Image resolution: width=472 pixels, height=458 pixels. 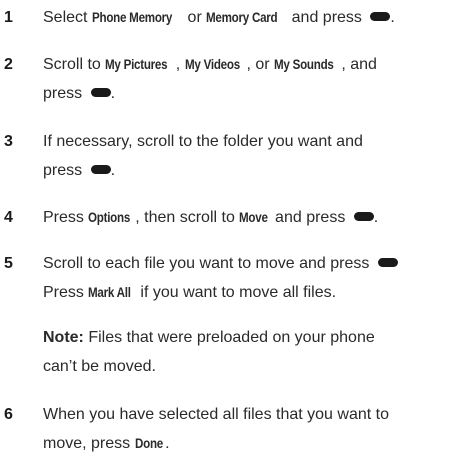 I want to click on menu-option-my-videos: My Videos, so click(x=212, y=64).